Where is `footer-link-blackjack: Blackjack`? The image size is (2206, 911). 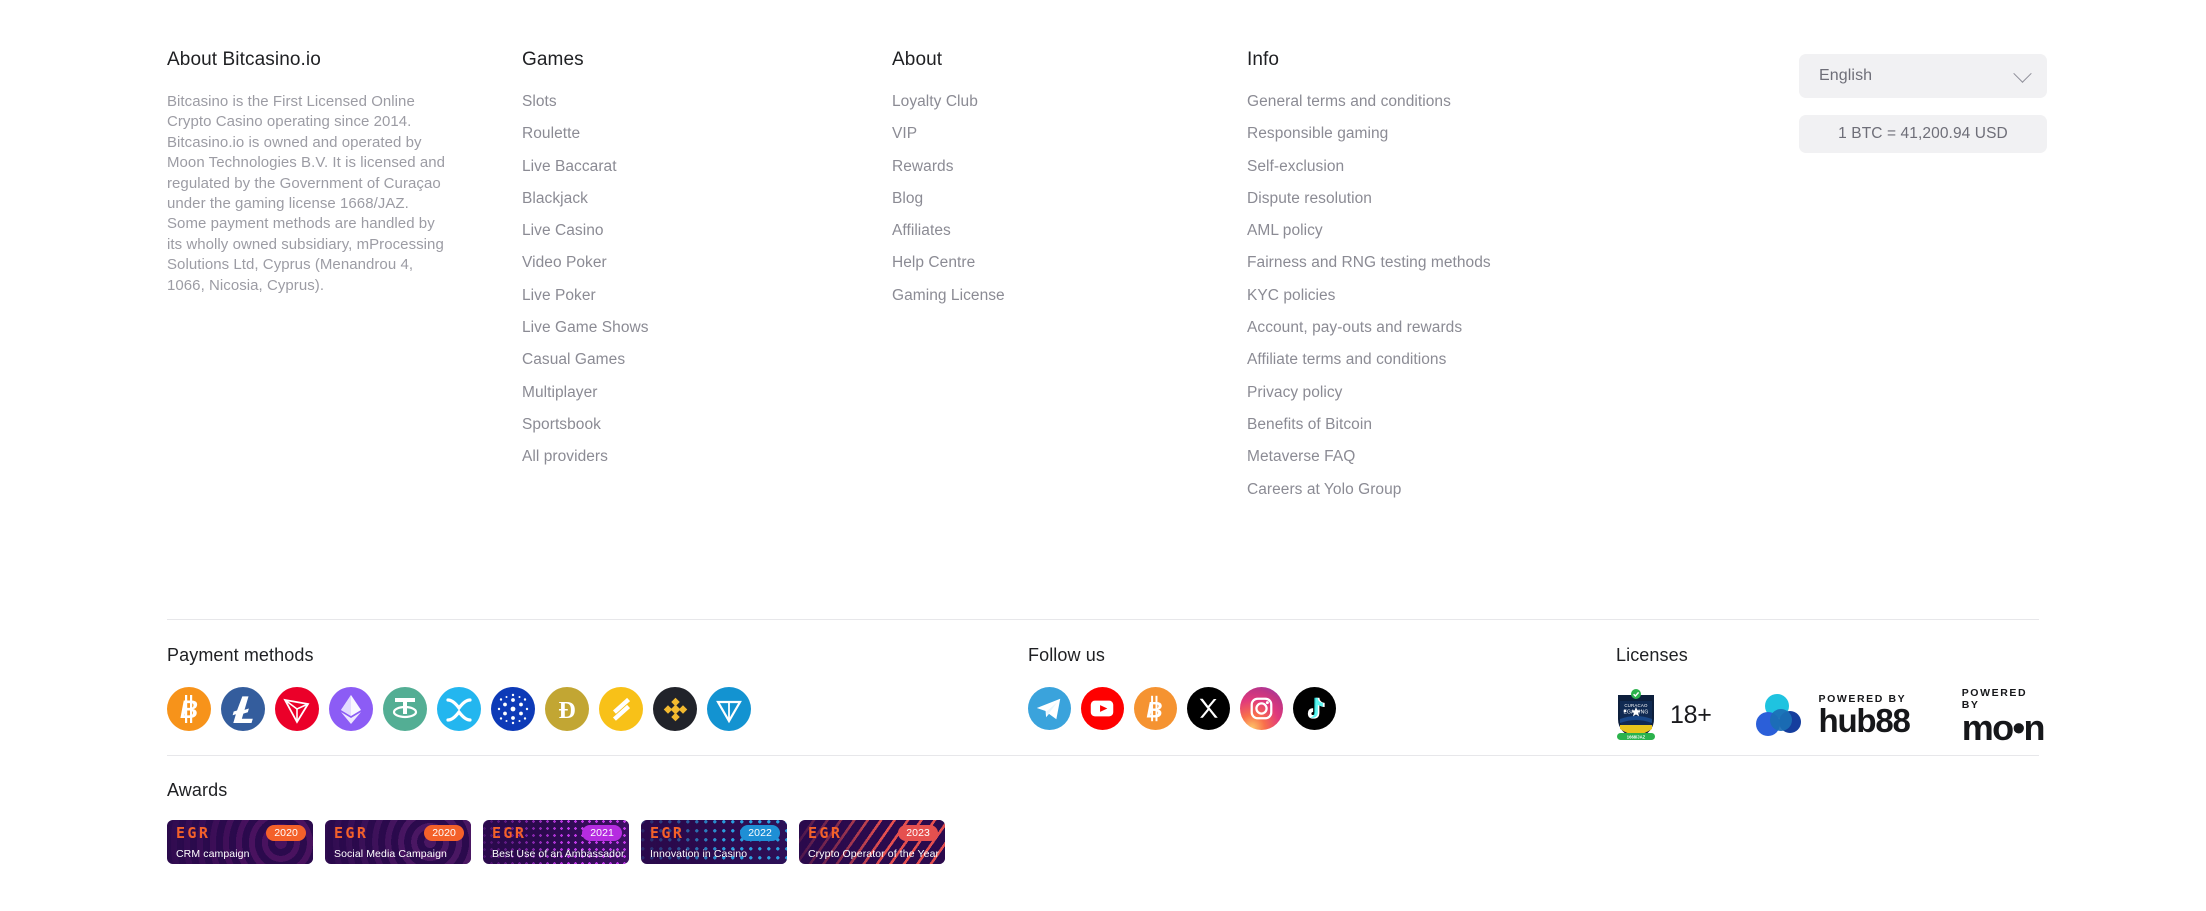
footer-link-blackjack: Blackjack is located at coordinates (555, 199).